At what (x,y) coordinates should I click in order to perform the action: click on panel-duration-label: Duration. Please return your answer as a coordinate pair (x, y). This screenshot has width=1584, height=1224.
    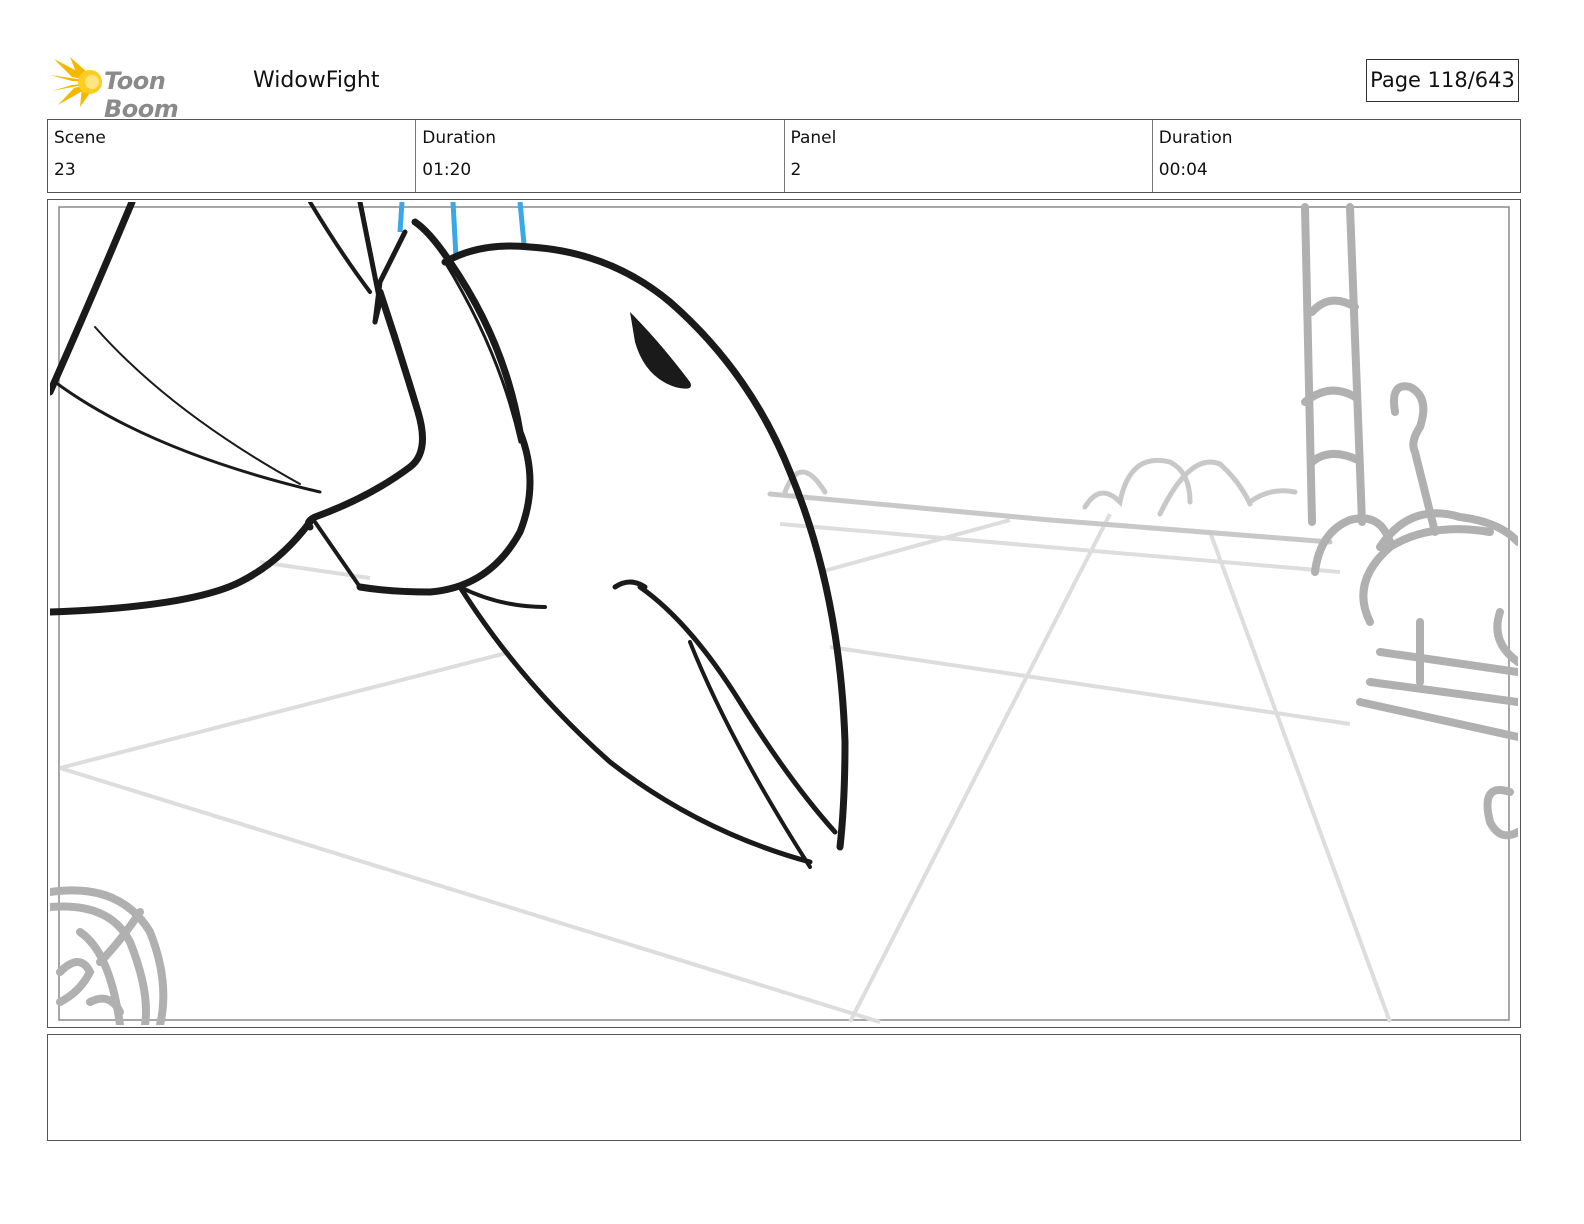
    Looking at the image, I should click on (1195, 138).